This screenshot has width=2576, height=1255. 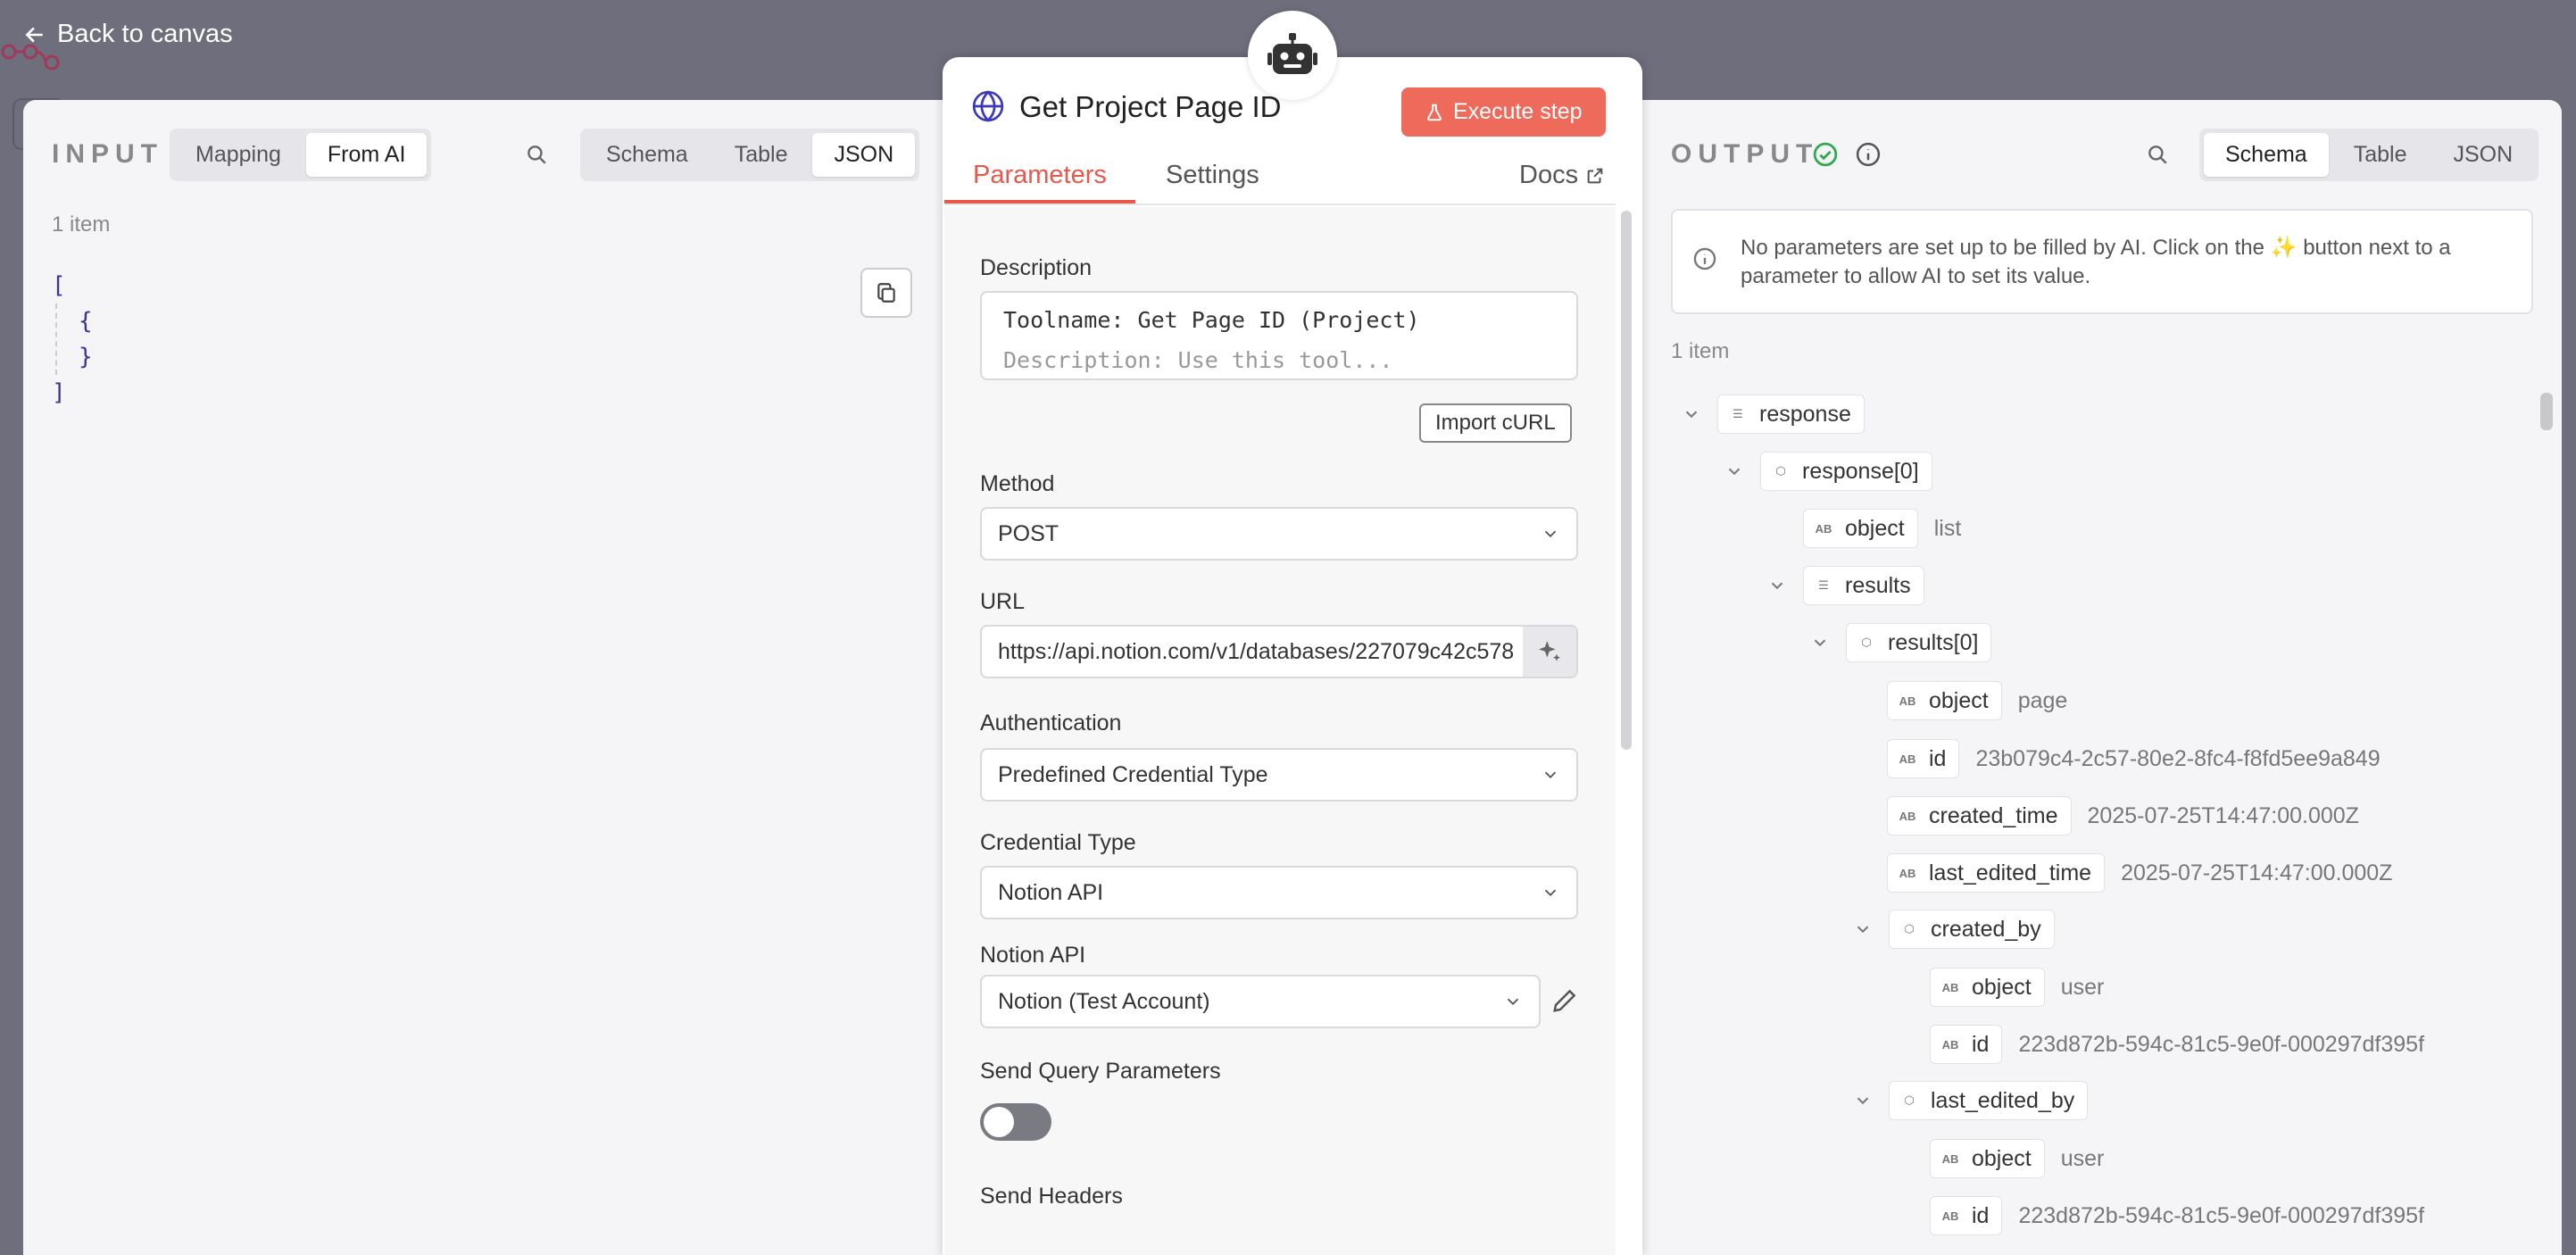 I want to click on import-curl-button: Import cURL, so click(x=1496, y=423).